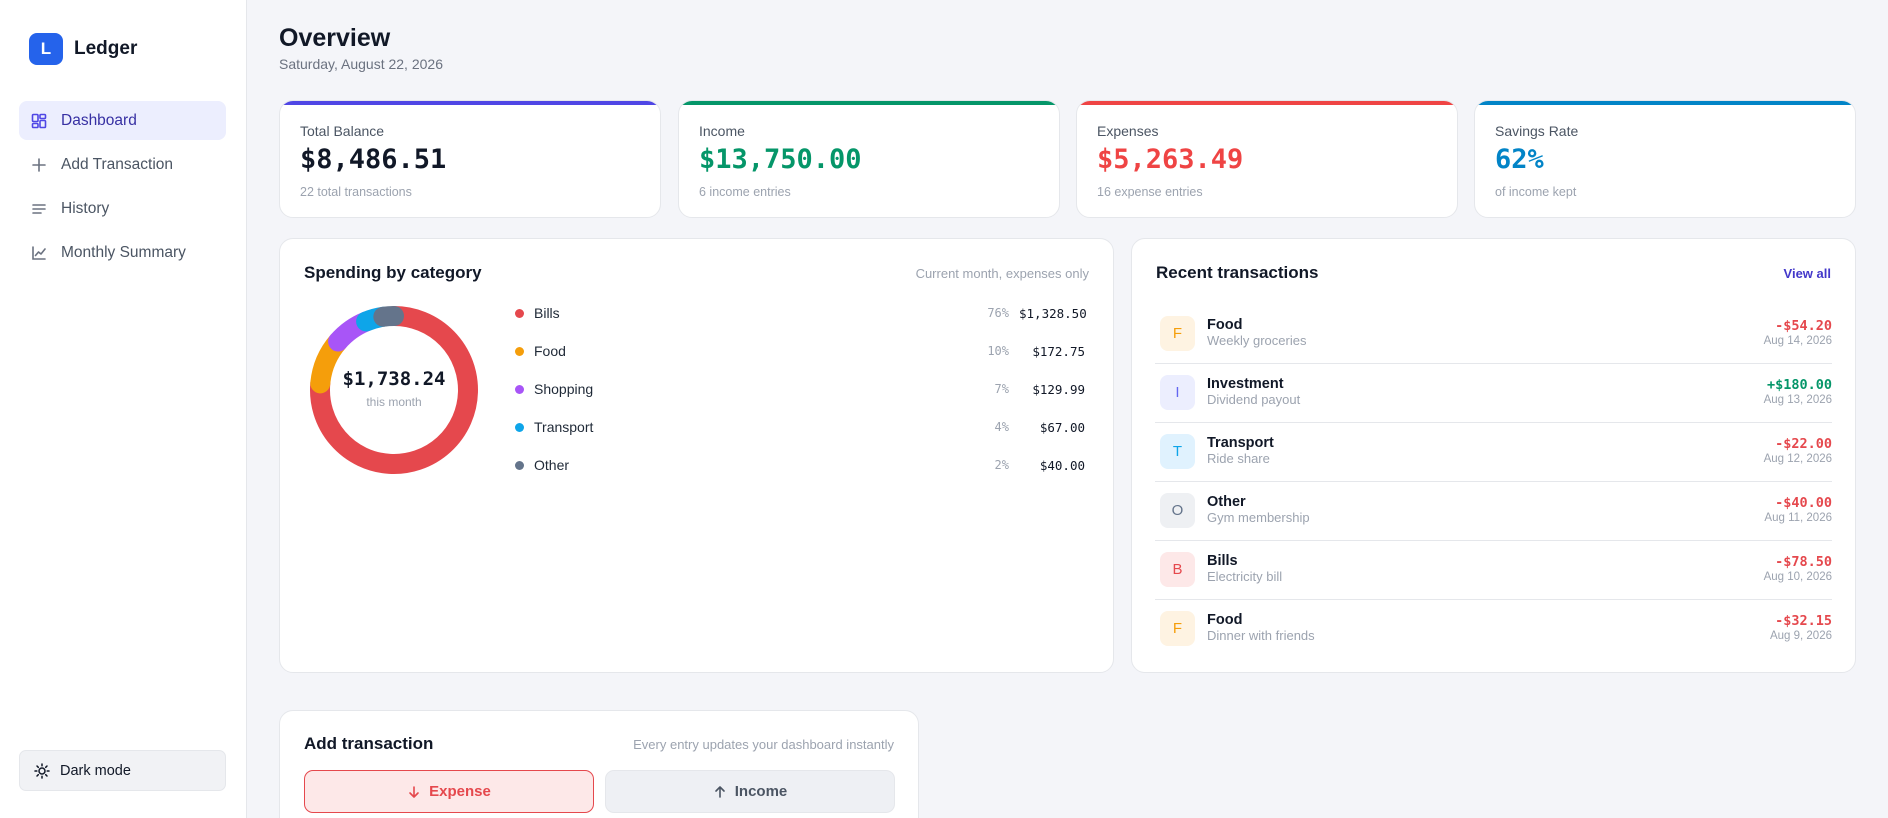  What do you see at coordinates (1493, 511) in the screenshot?
I see `transaction-row: O Other Gym membership -$40.00 Aug 11, 2026` at bounding box center [1493, 511].